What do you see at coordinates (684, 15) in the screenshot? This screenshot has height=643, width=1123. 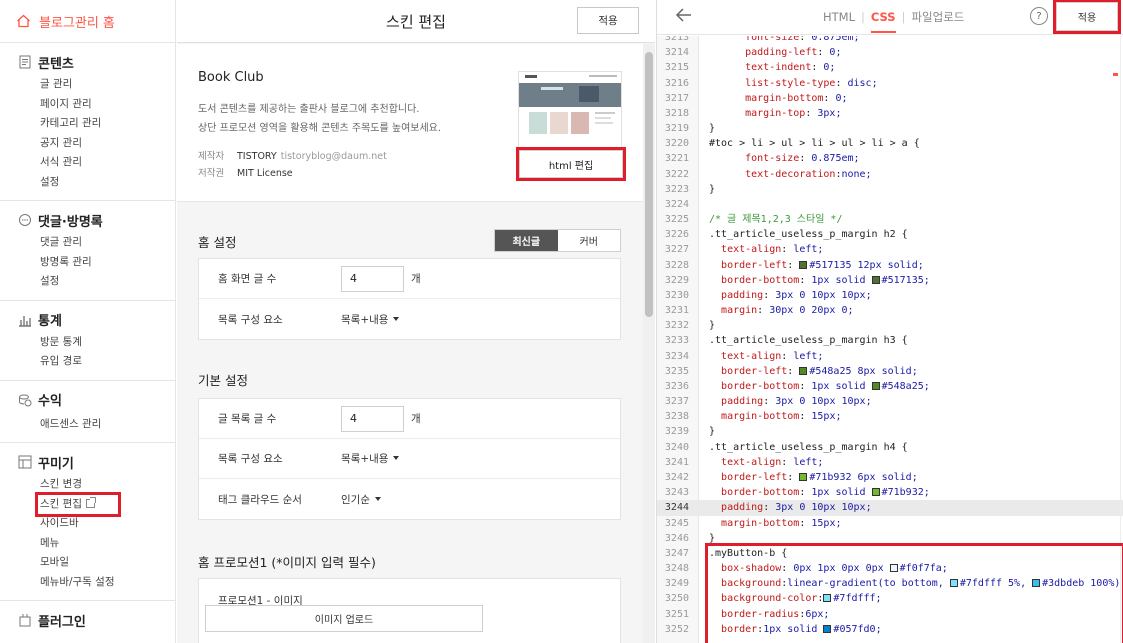 I see `back-arrow-icon` at bounding box center [684, 15].